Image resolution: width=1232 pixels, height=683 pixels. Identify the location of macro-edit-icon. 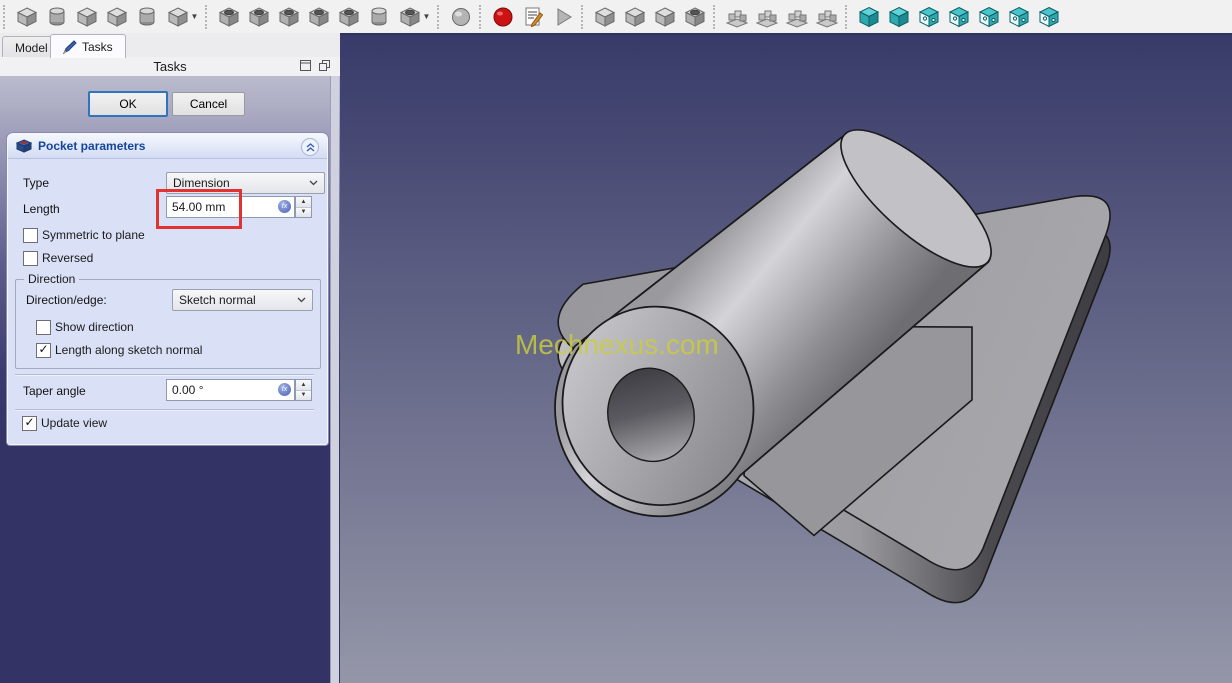
(533, 17).